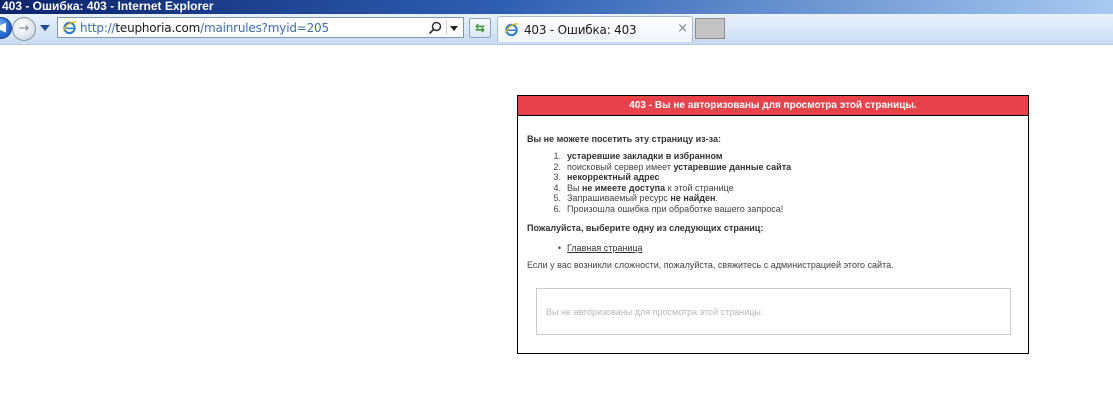  What do you see at coordinates (710, 28) in the screenshot?
I see `new-tab-button` at bounding box center [710, 28].